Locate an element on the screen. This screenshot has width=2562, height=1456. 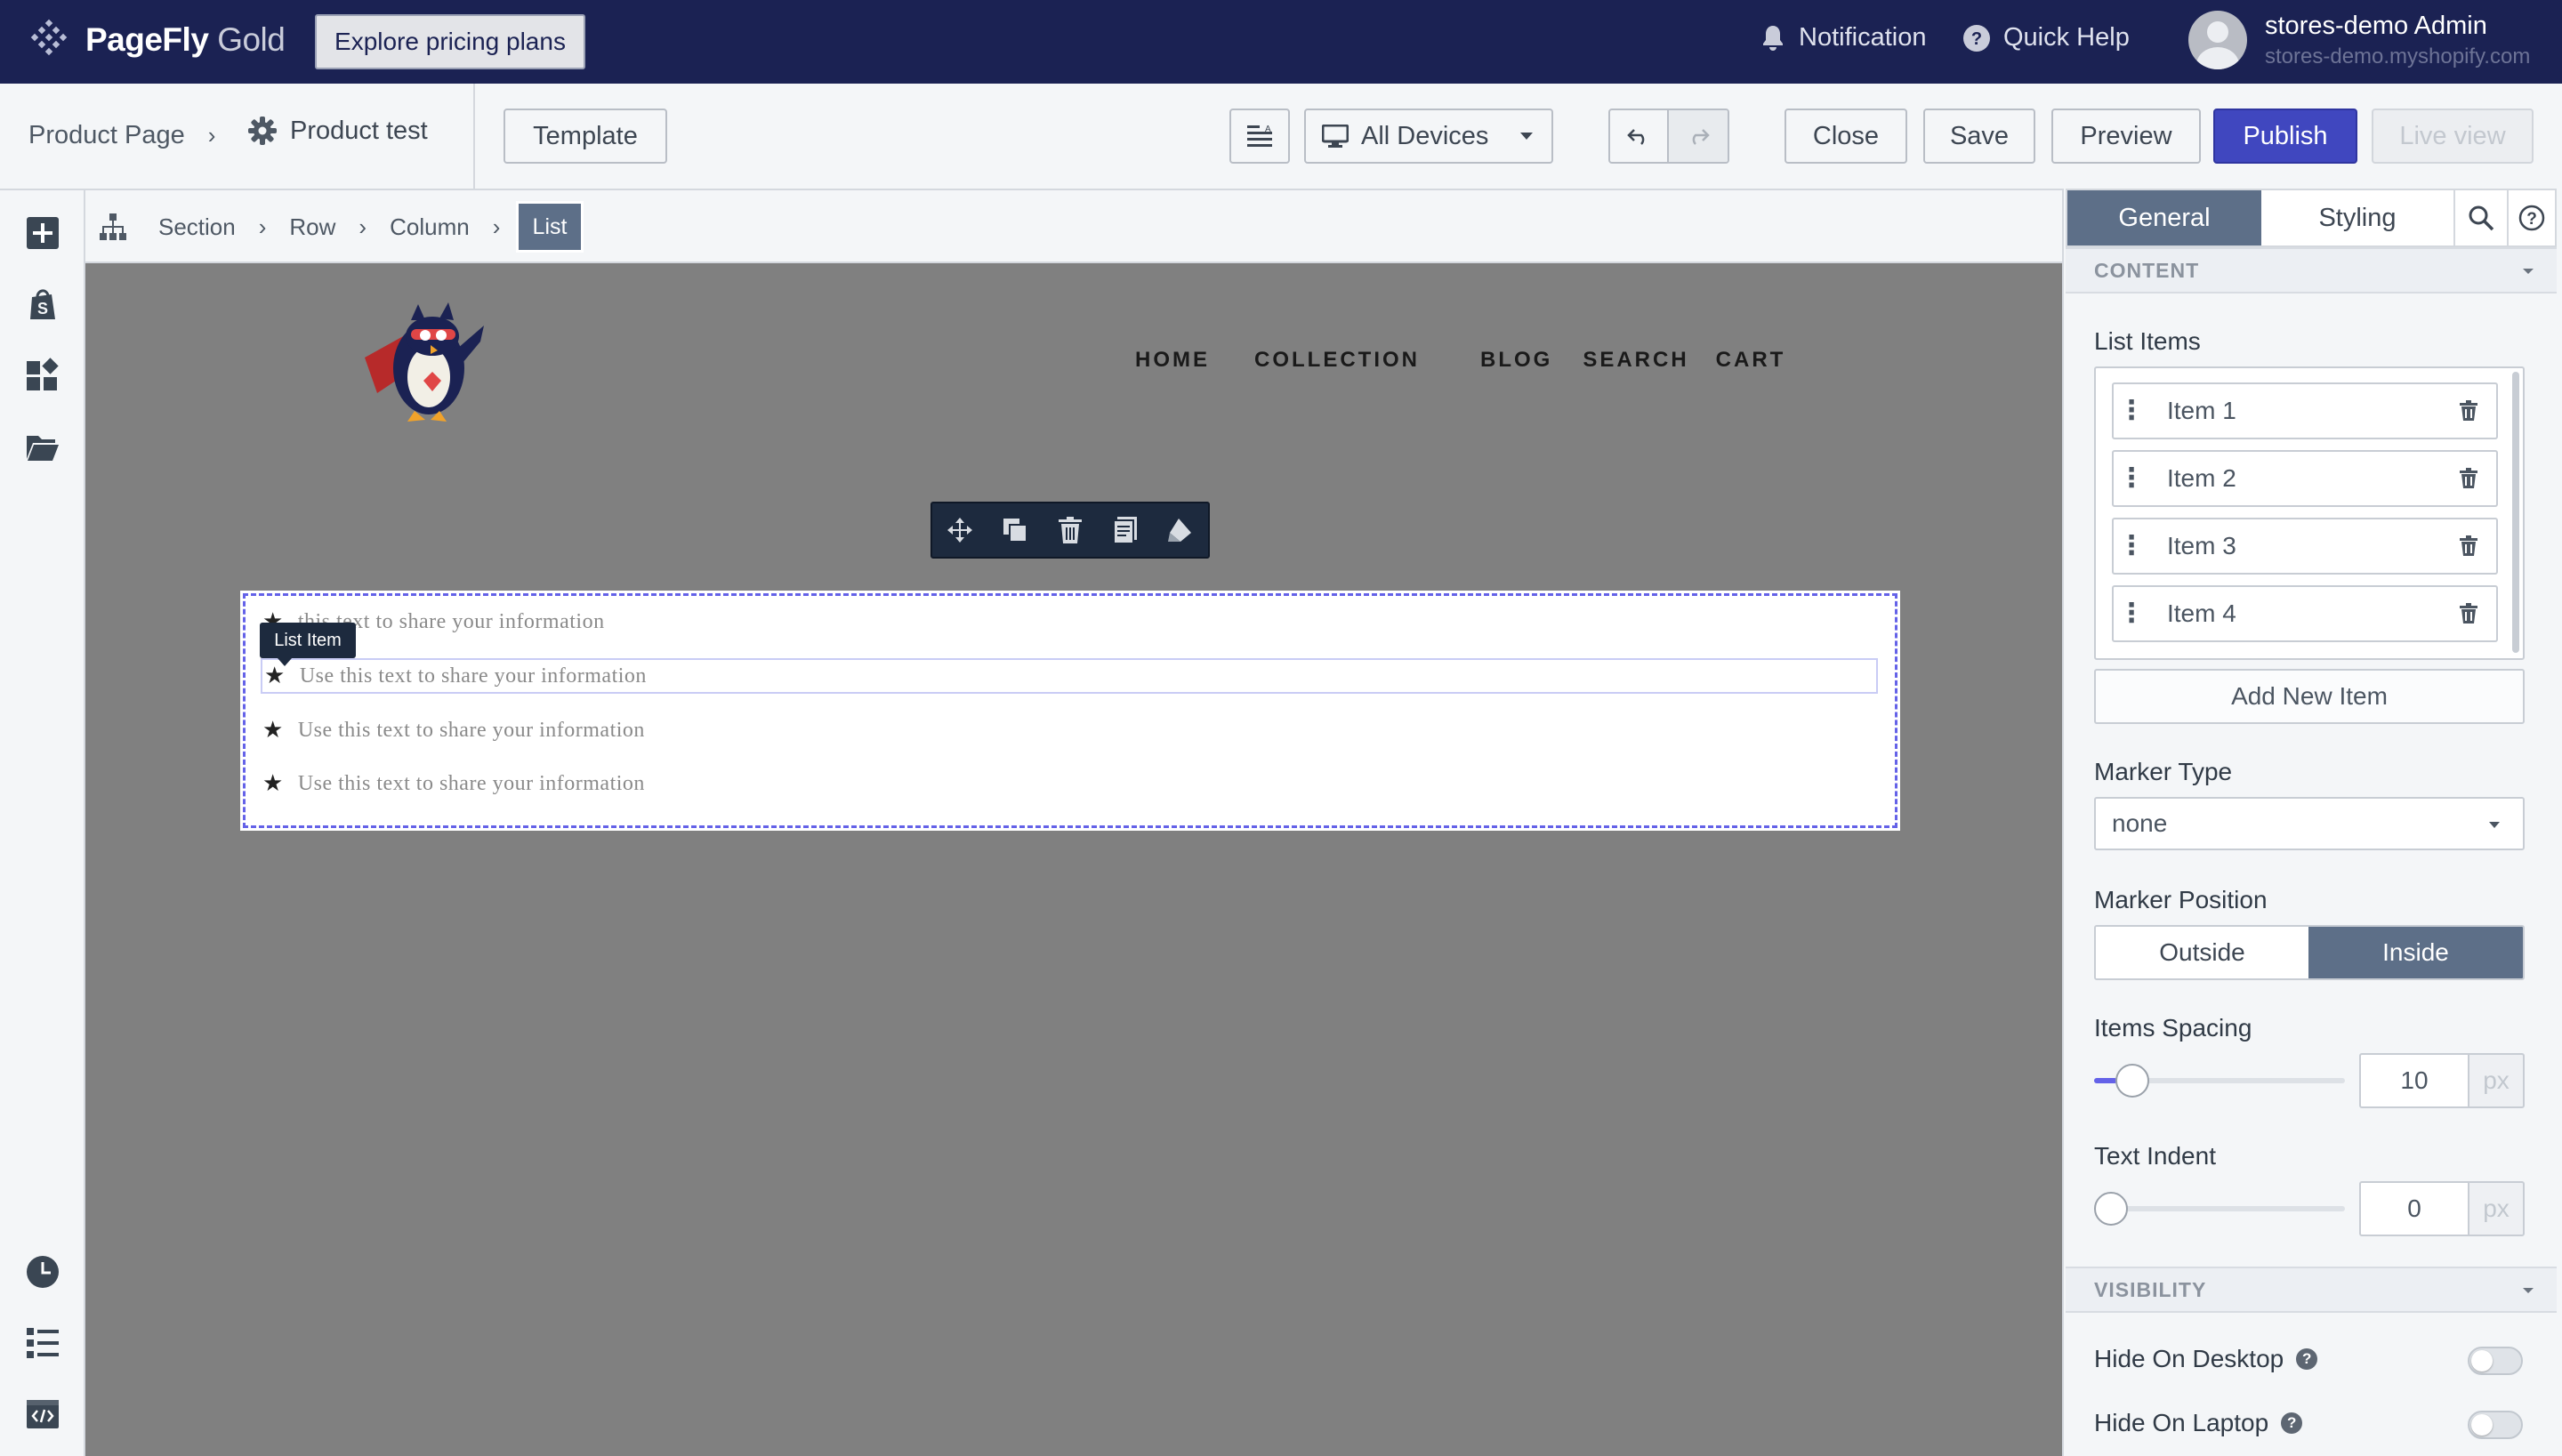
page-type-breadcrumb: Product Page › is located at coordinates (121, 135).